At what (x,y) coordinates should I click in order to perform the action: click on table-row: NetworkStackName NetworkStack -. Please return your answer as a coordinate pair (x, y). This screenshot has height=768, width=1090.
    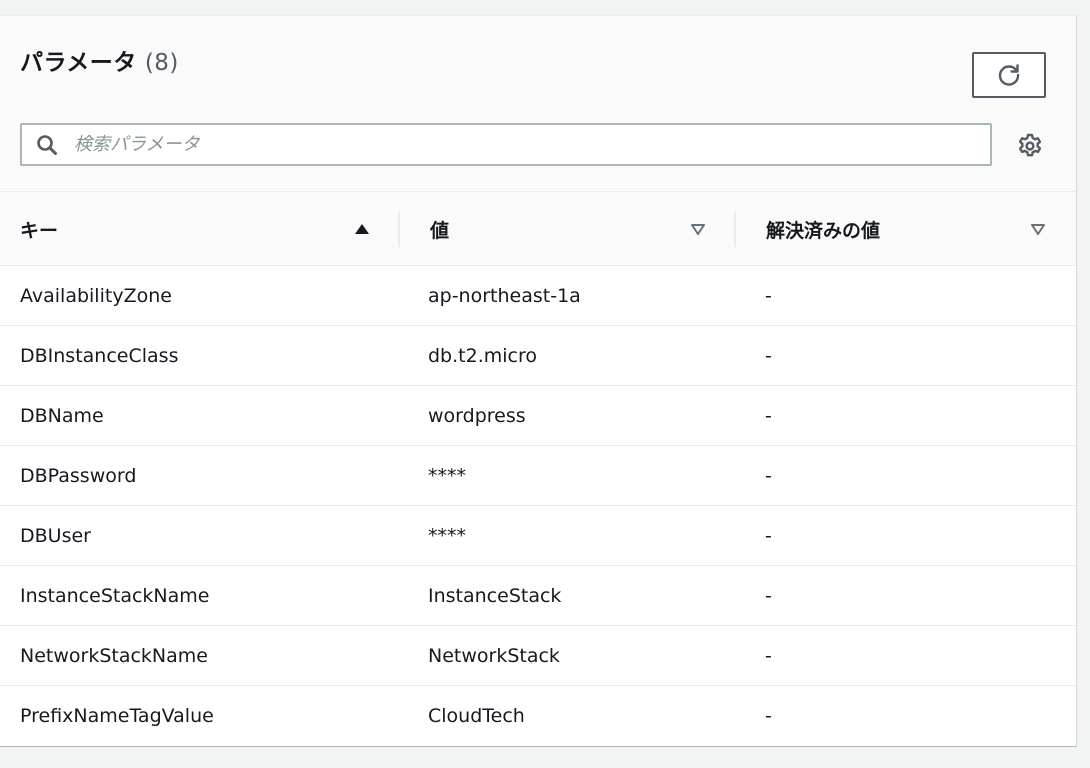
    Looking at the image, I should click on (538, 656).